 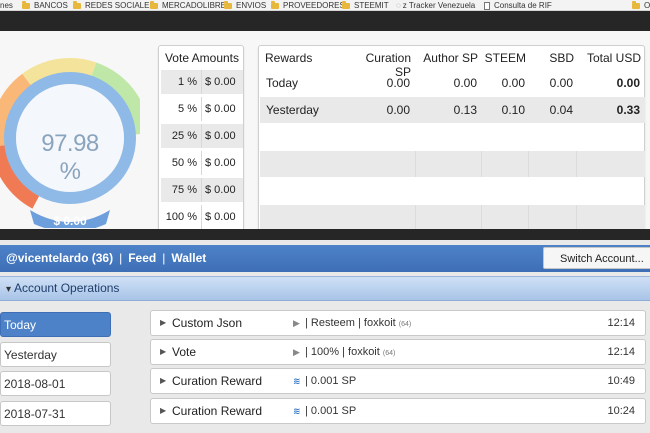 What do you see at coordinates (523, 5) in the screenshot?
I see `bookmark-label: Consulta de RIF` at bounding box center [523, 5].